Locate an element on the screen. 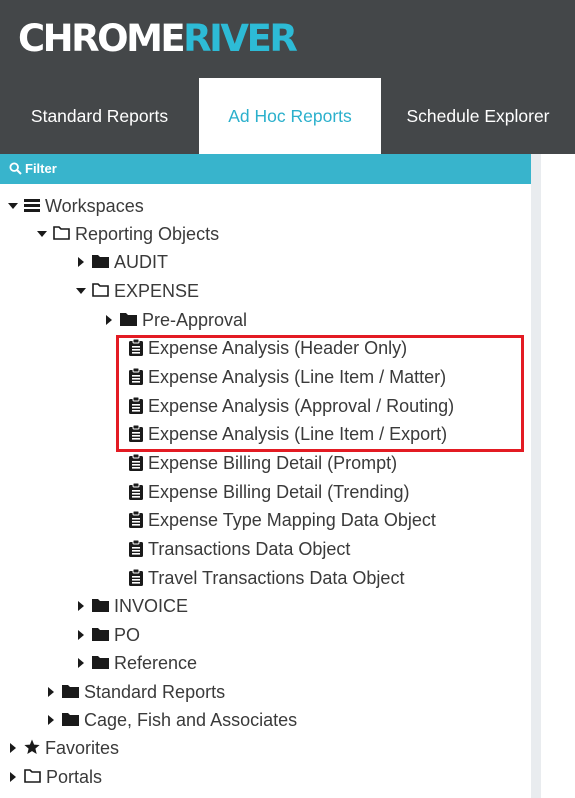  tree-node-audit: AUDIT is located at coordinates (122, 262).